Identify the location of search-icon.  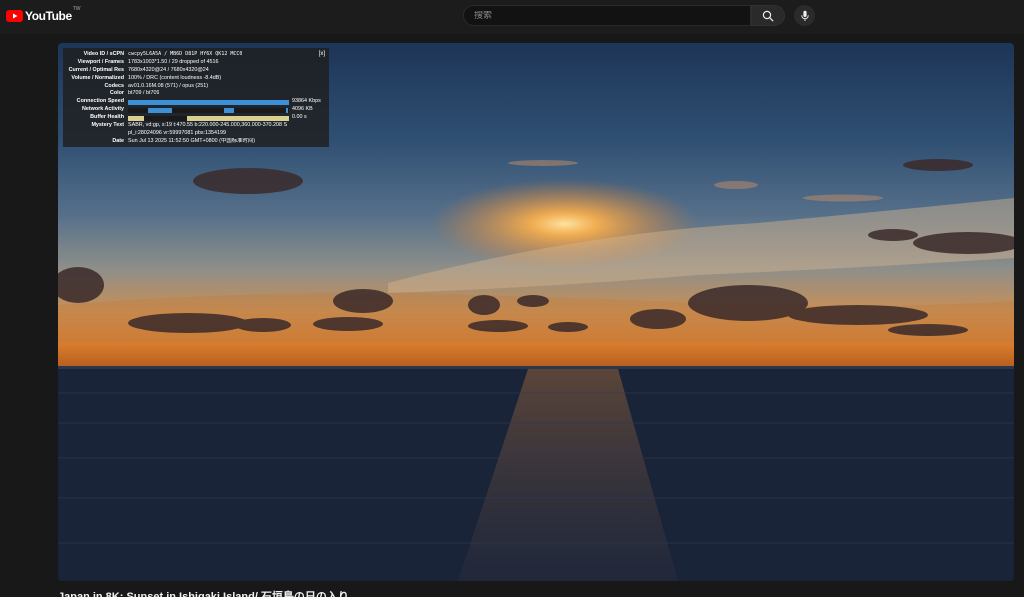
(768, 15).